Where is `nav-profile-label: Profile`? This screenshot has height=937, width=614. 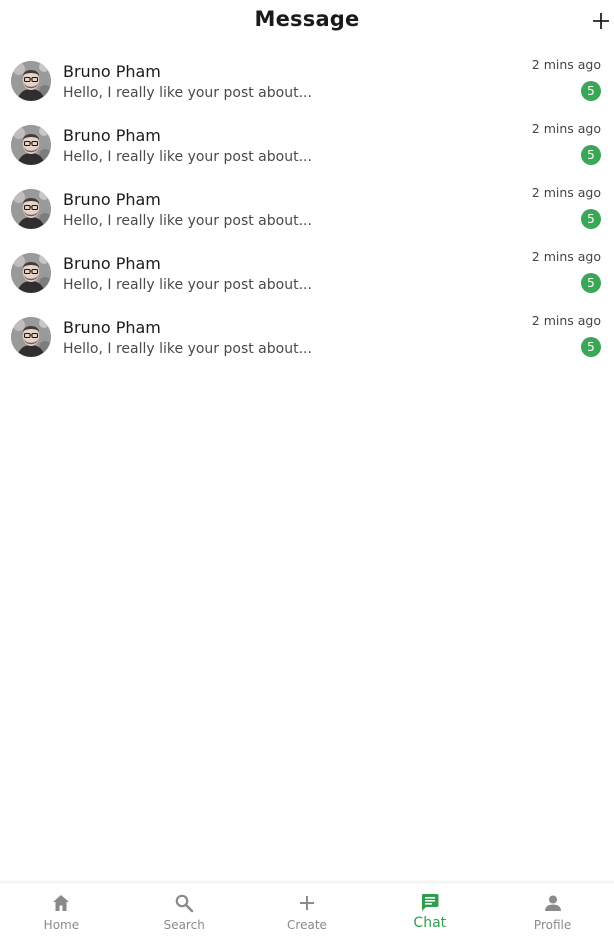 nav-profile-label: Profile is located at coordinates (552, 925).